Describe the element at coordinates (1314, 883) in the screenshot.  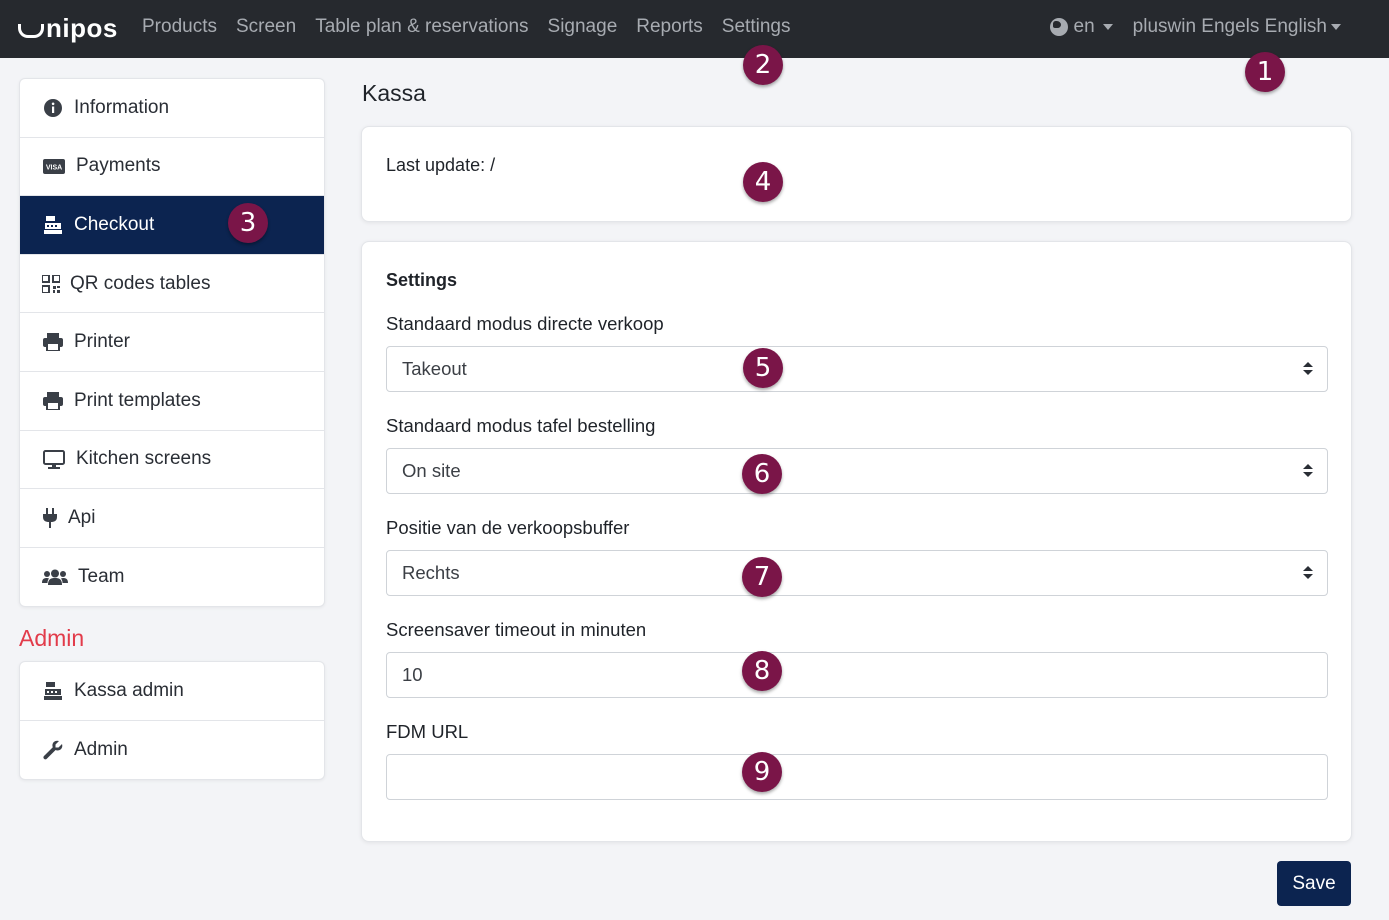
I see `save-button: Save` at that location.